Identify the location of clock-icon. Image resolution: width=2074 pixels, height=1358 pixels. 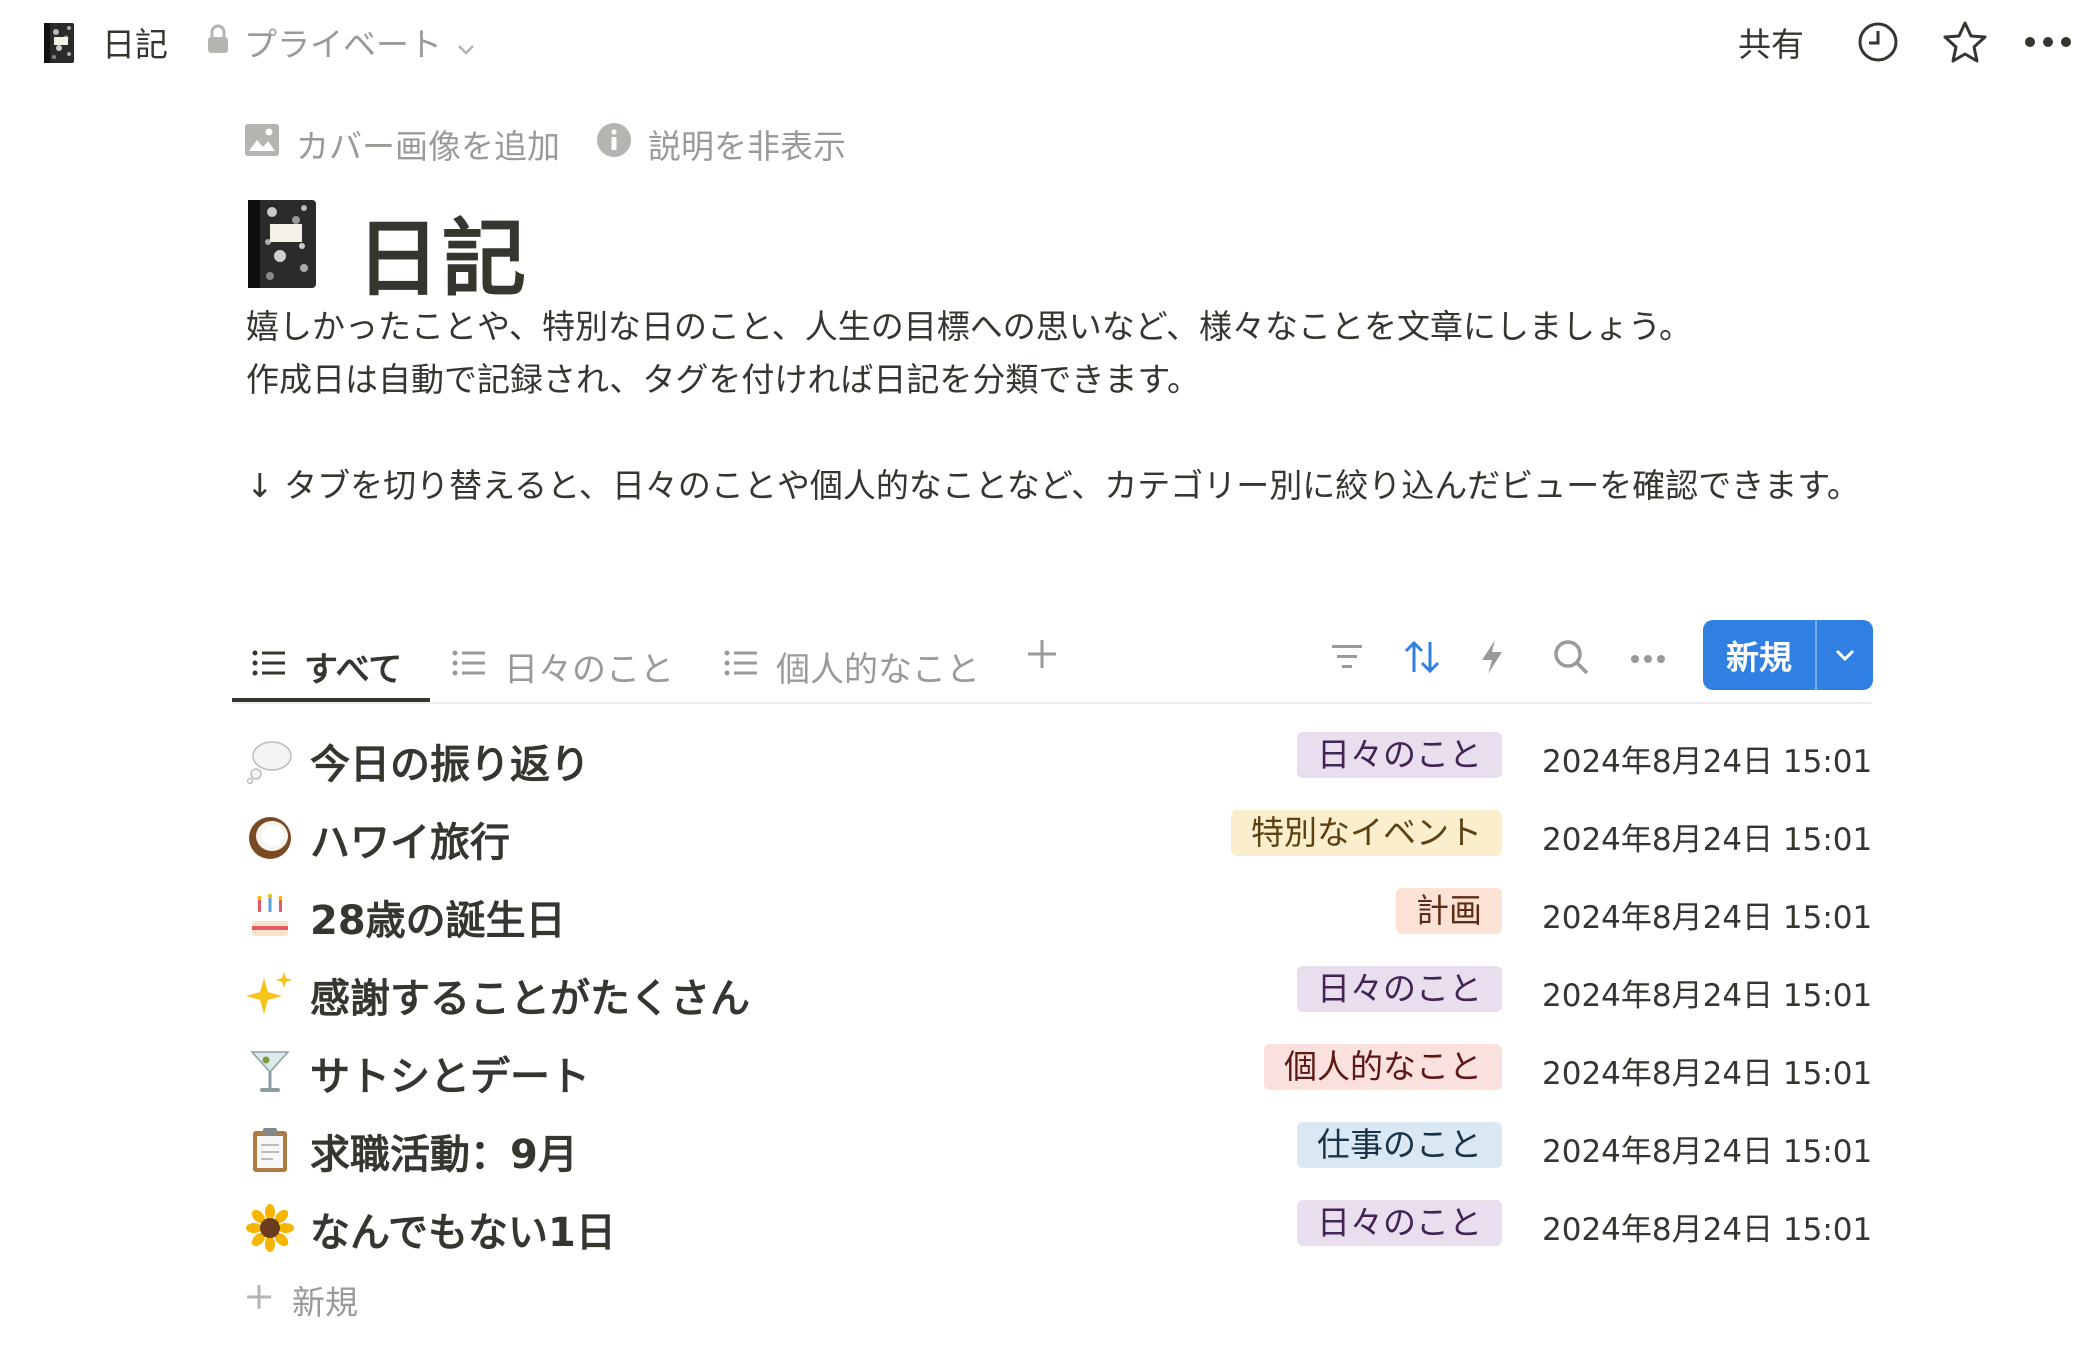
(1878, 44).